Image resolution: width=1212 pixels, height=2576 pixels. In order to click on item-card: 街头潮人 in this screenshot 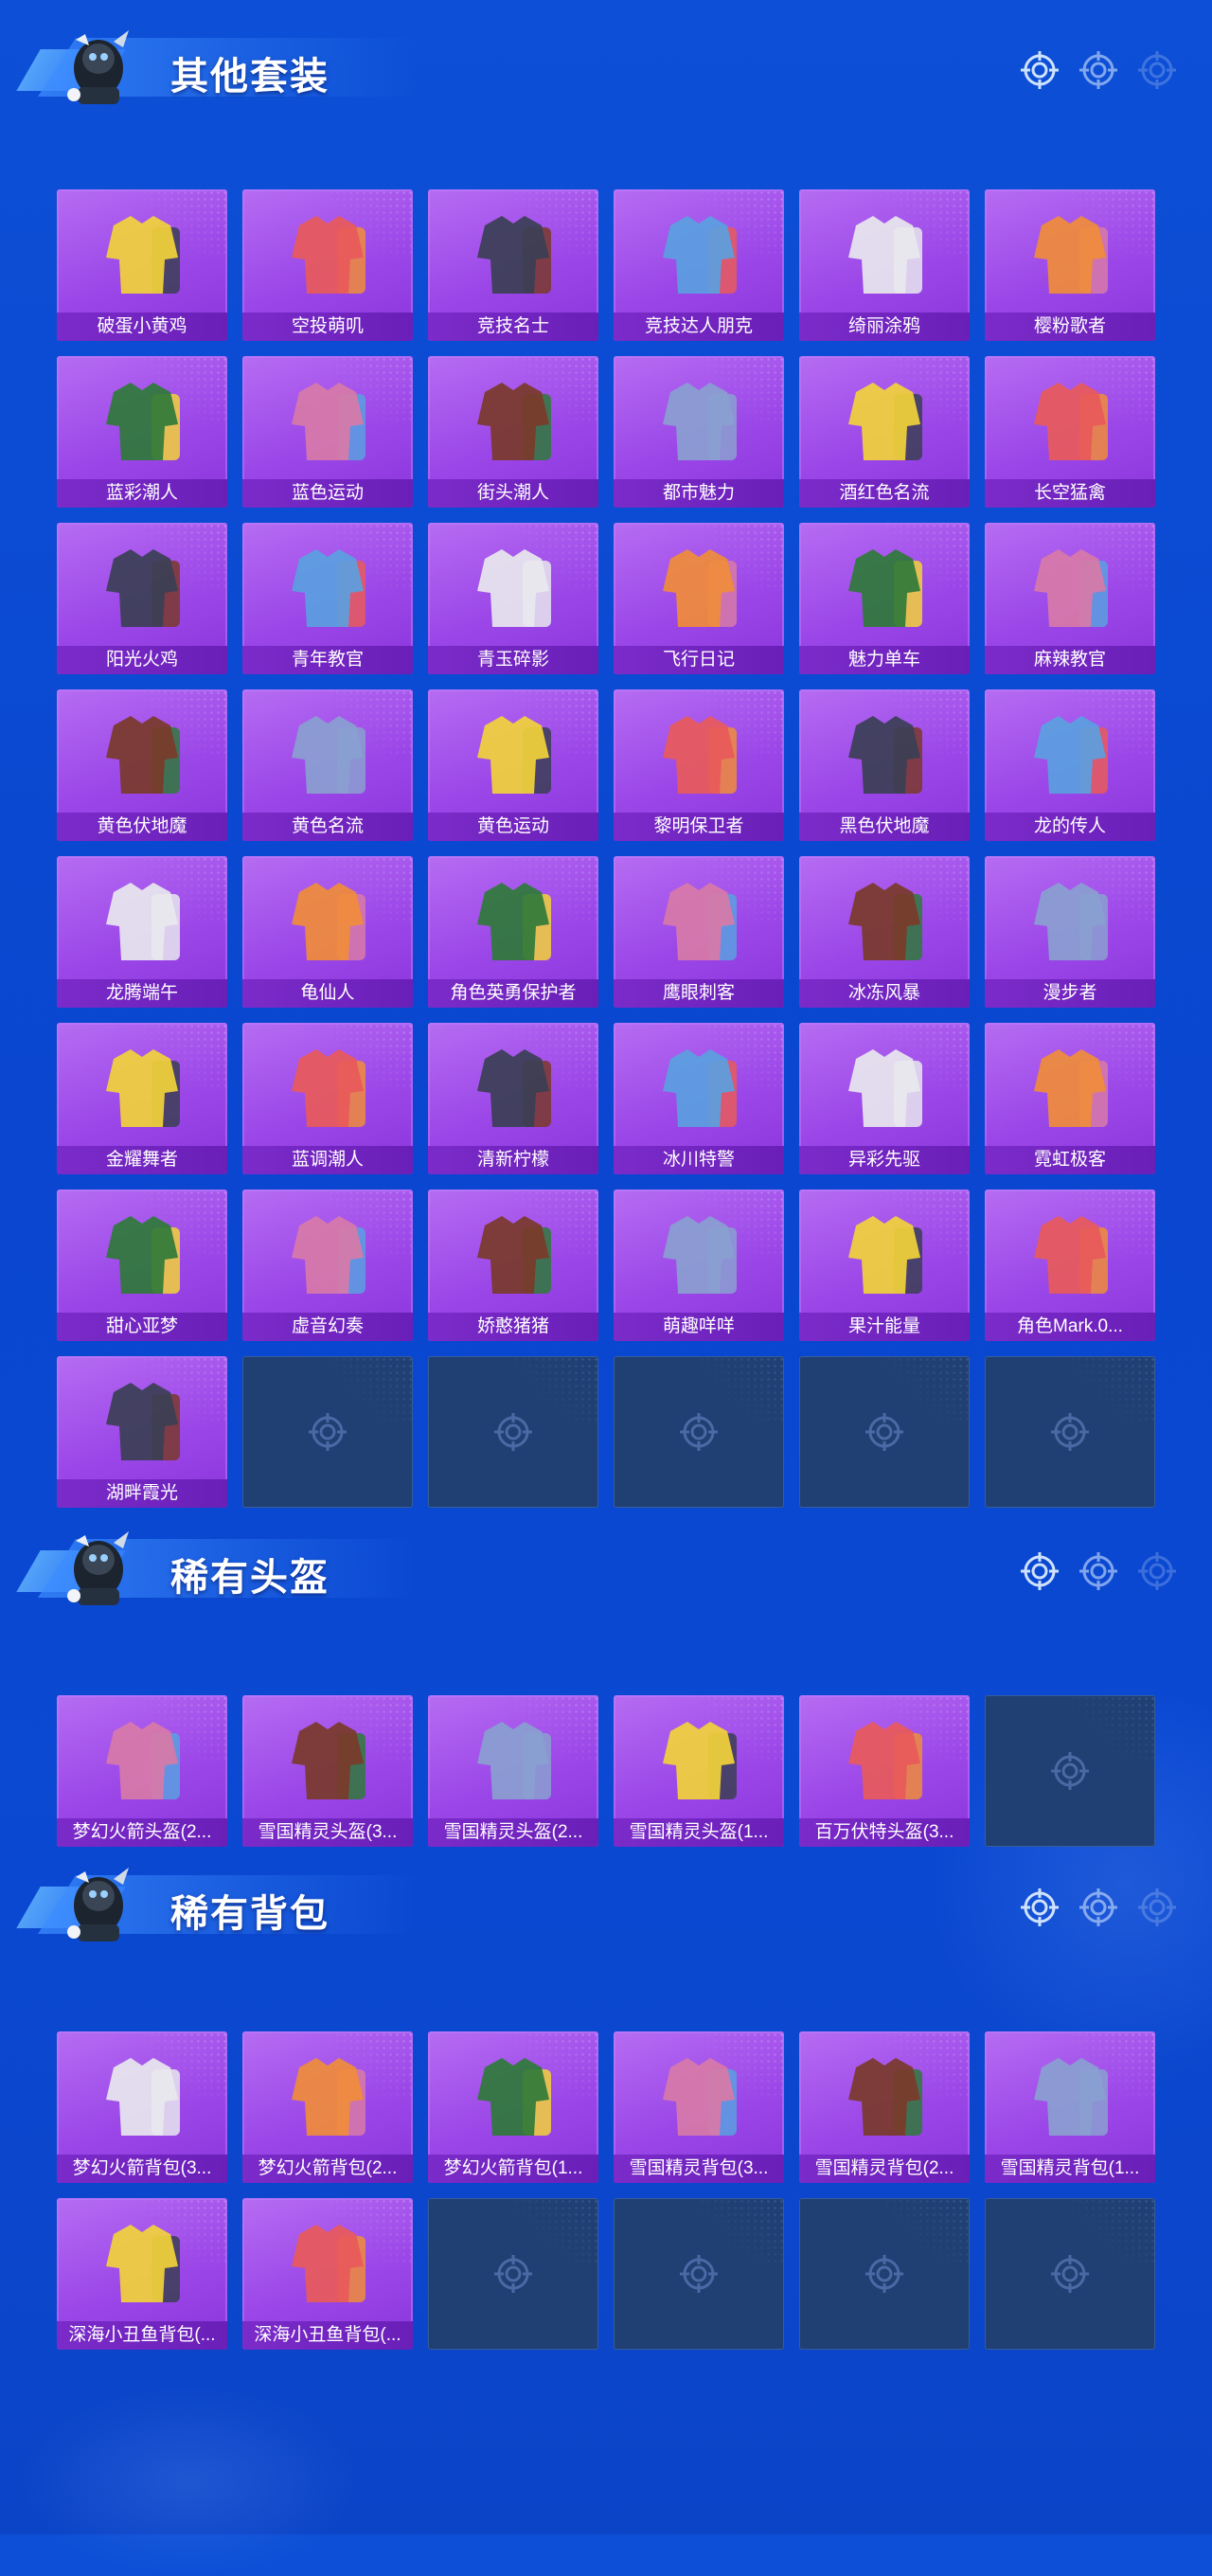, I will do `click(513, 432)`.